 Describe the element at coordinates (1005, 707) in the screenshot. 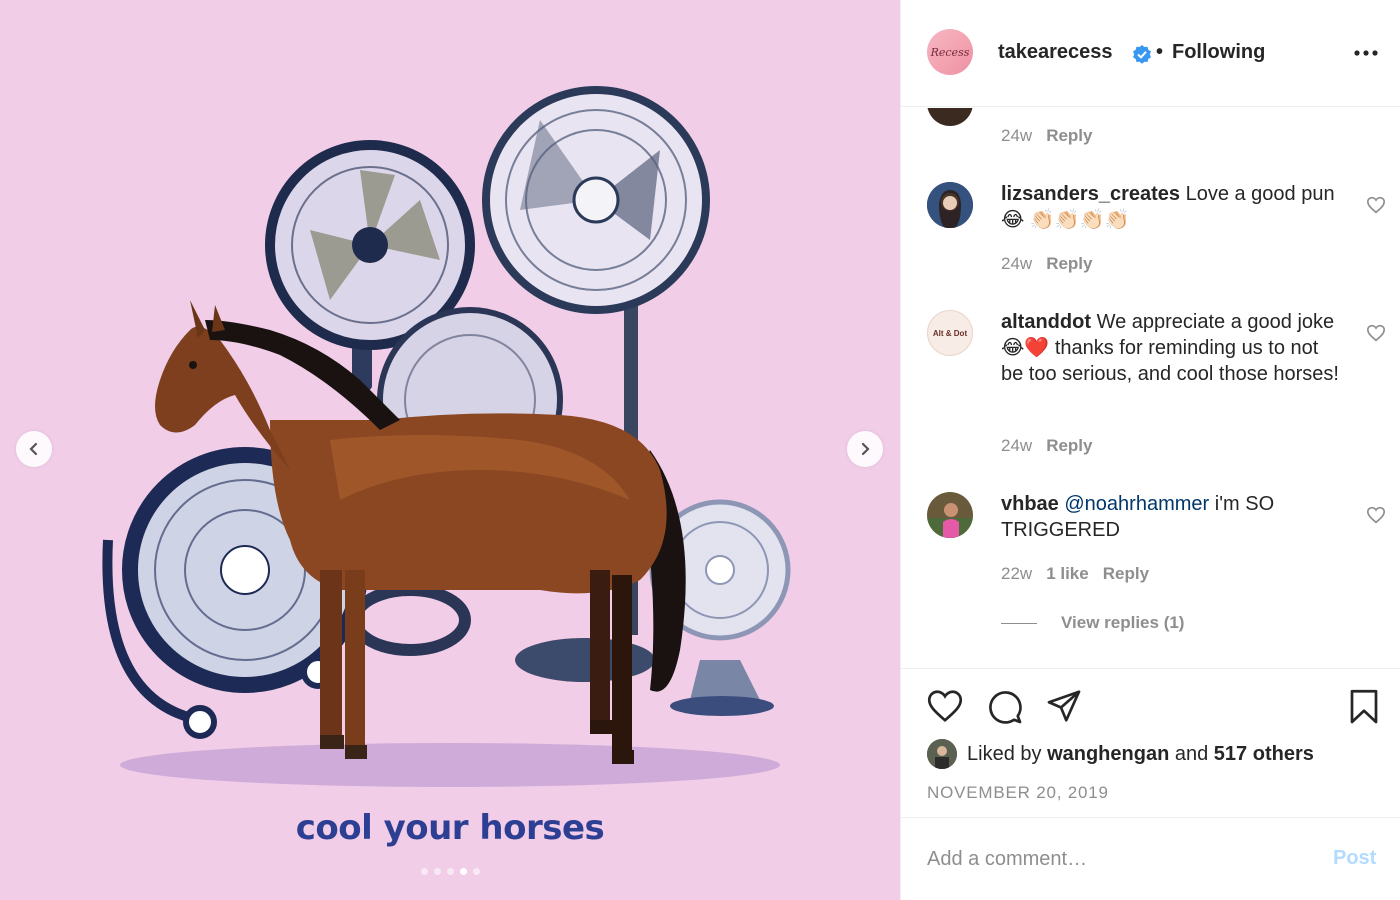

I see `comment-icon` at that location.